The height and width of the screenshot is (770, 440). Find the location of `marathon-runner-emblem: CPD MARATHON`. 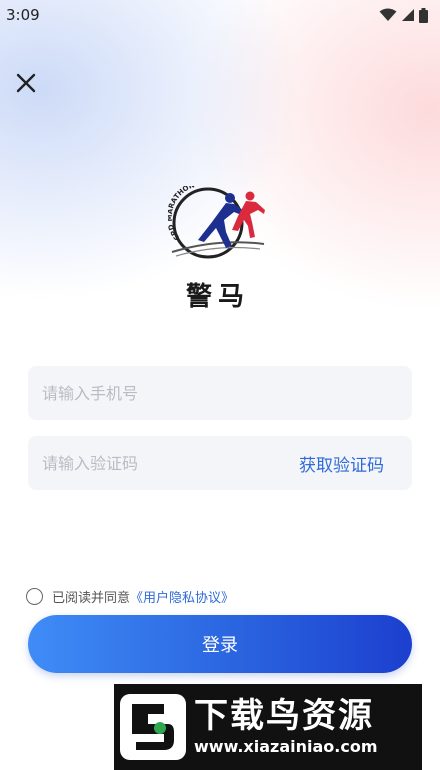

marathon-runner-emblem: CPD MARATHON is located at coordinates (215, 220).